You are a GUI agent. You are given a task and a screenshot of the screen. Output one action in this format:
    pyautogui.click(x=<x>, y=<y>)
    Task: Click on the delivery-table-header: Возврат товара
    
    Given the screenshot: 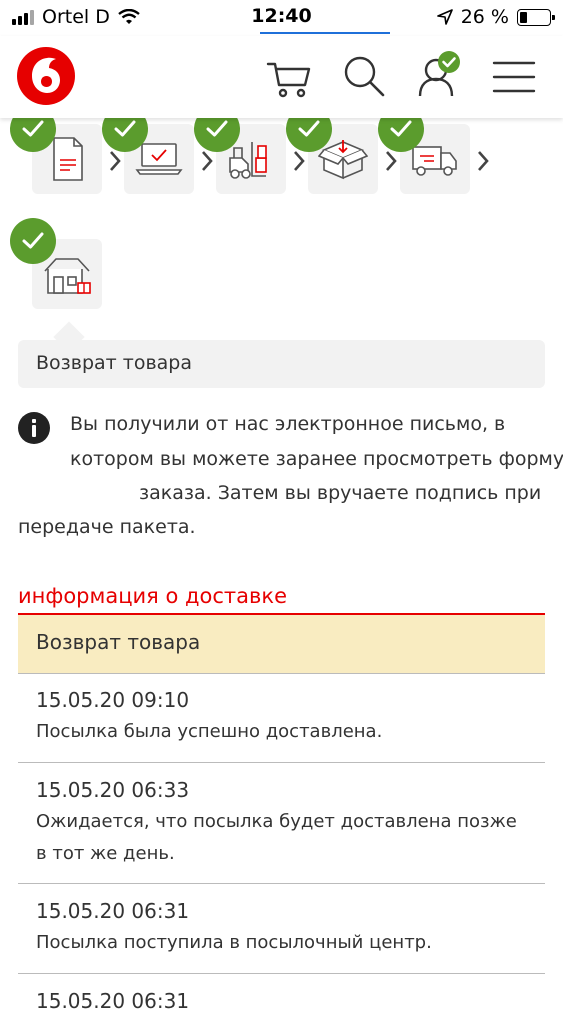 What is the action you would take?
    pyautogui.click(x=281, y=644)
    